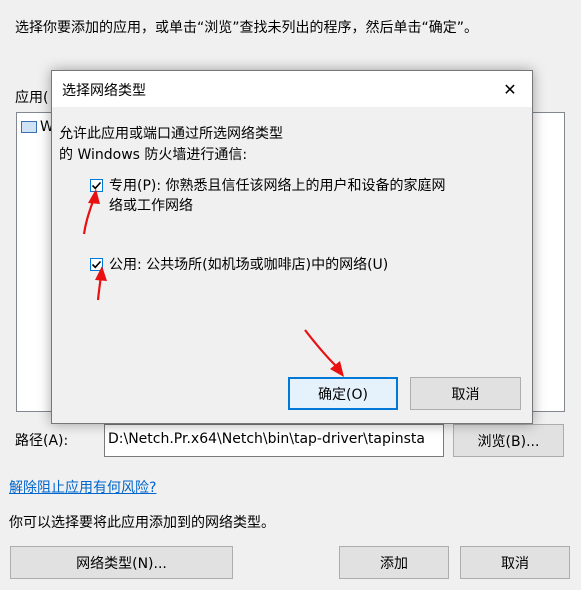 This screenshot has height=590, width=581. I want to click on app-icon, so click(29, 127).